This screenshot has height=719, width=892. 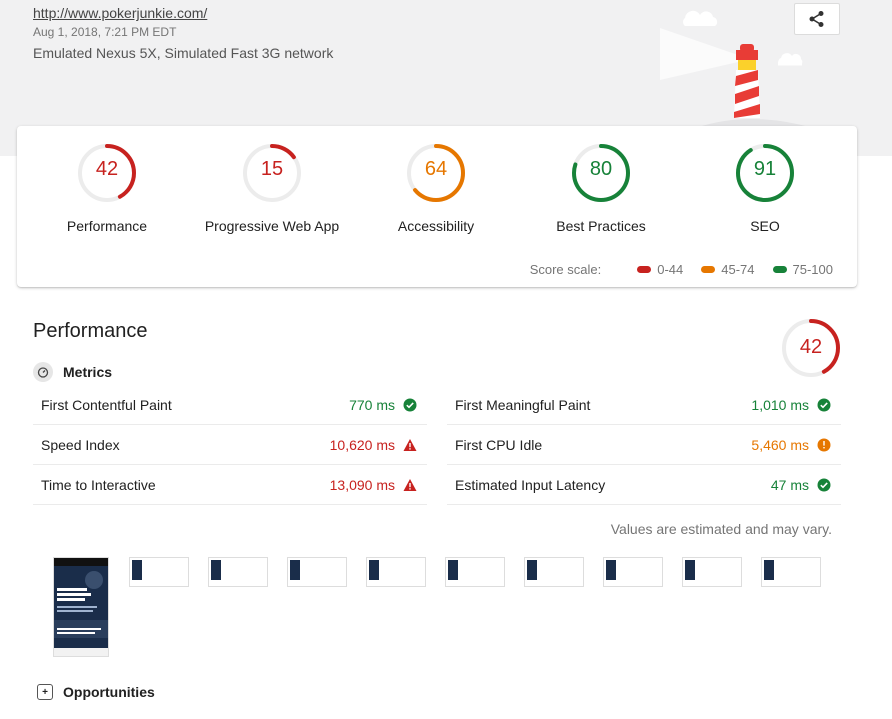 I want to click on score-scale: Score scale: 0-44 45-74 75-100, so click(x=681, y=269).